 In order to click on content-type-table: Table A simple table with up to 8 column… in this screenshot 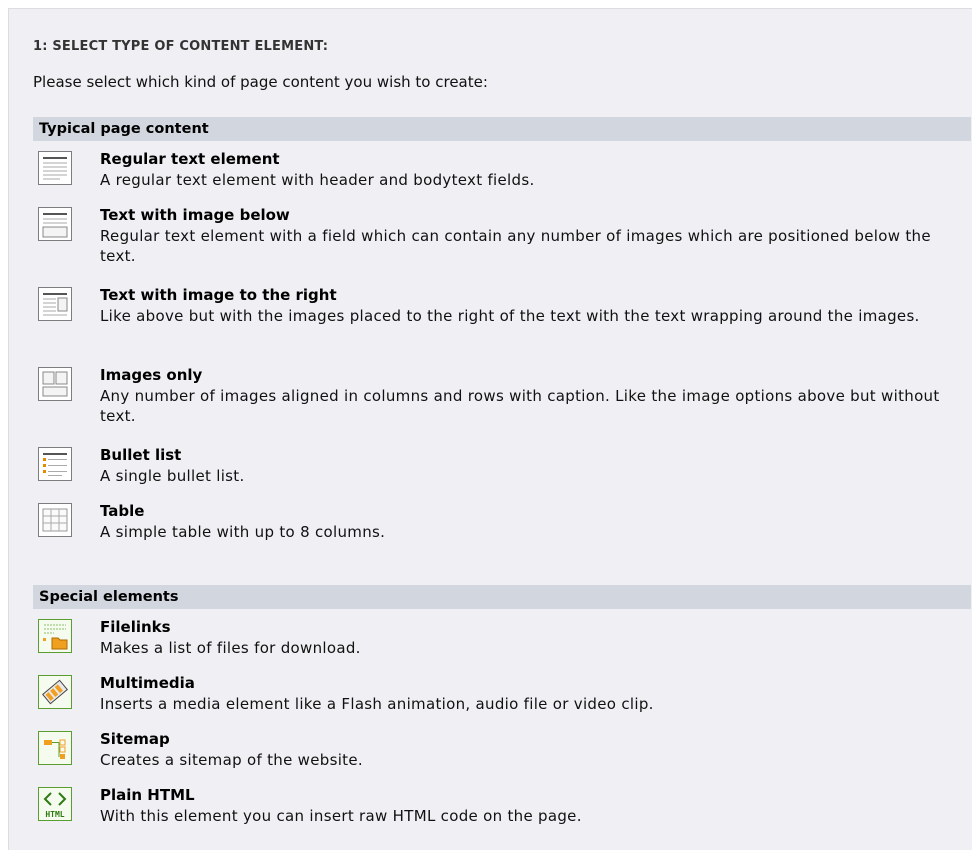, I will do `click(502, 524)`.